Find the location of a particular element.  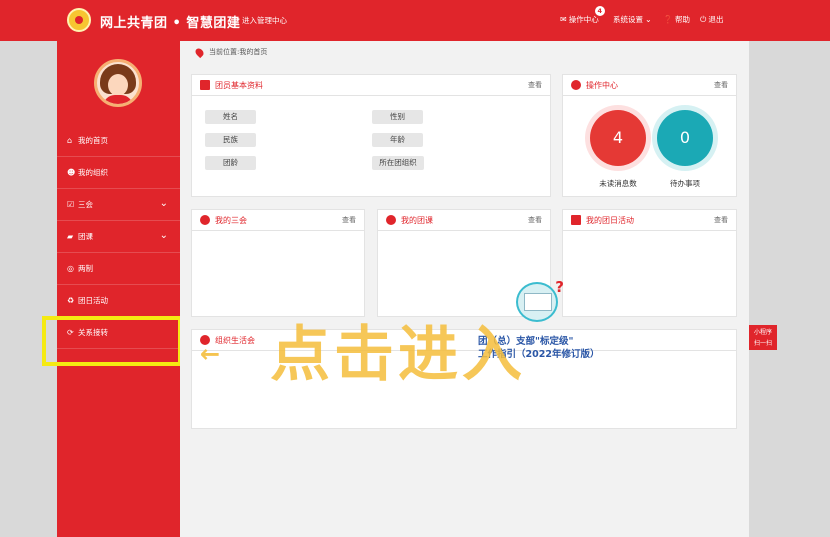

location-pin-icon is located at coordinates (199, 52).